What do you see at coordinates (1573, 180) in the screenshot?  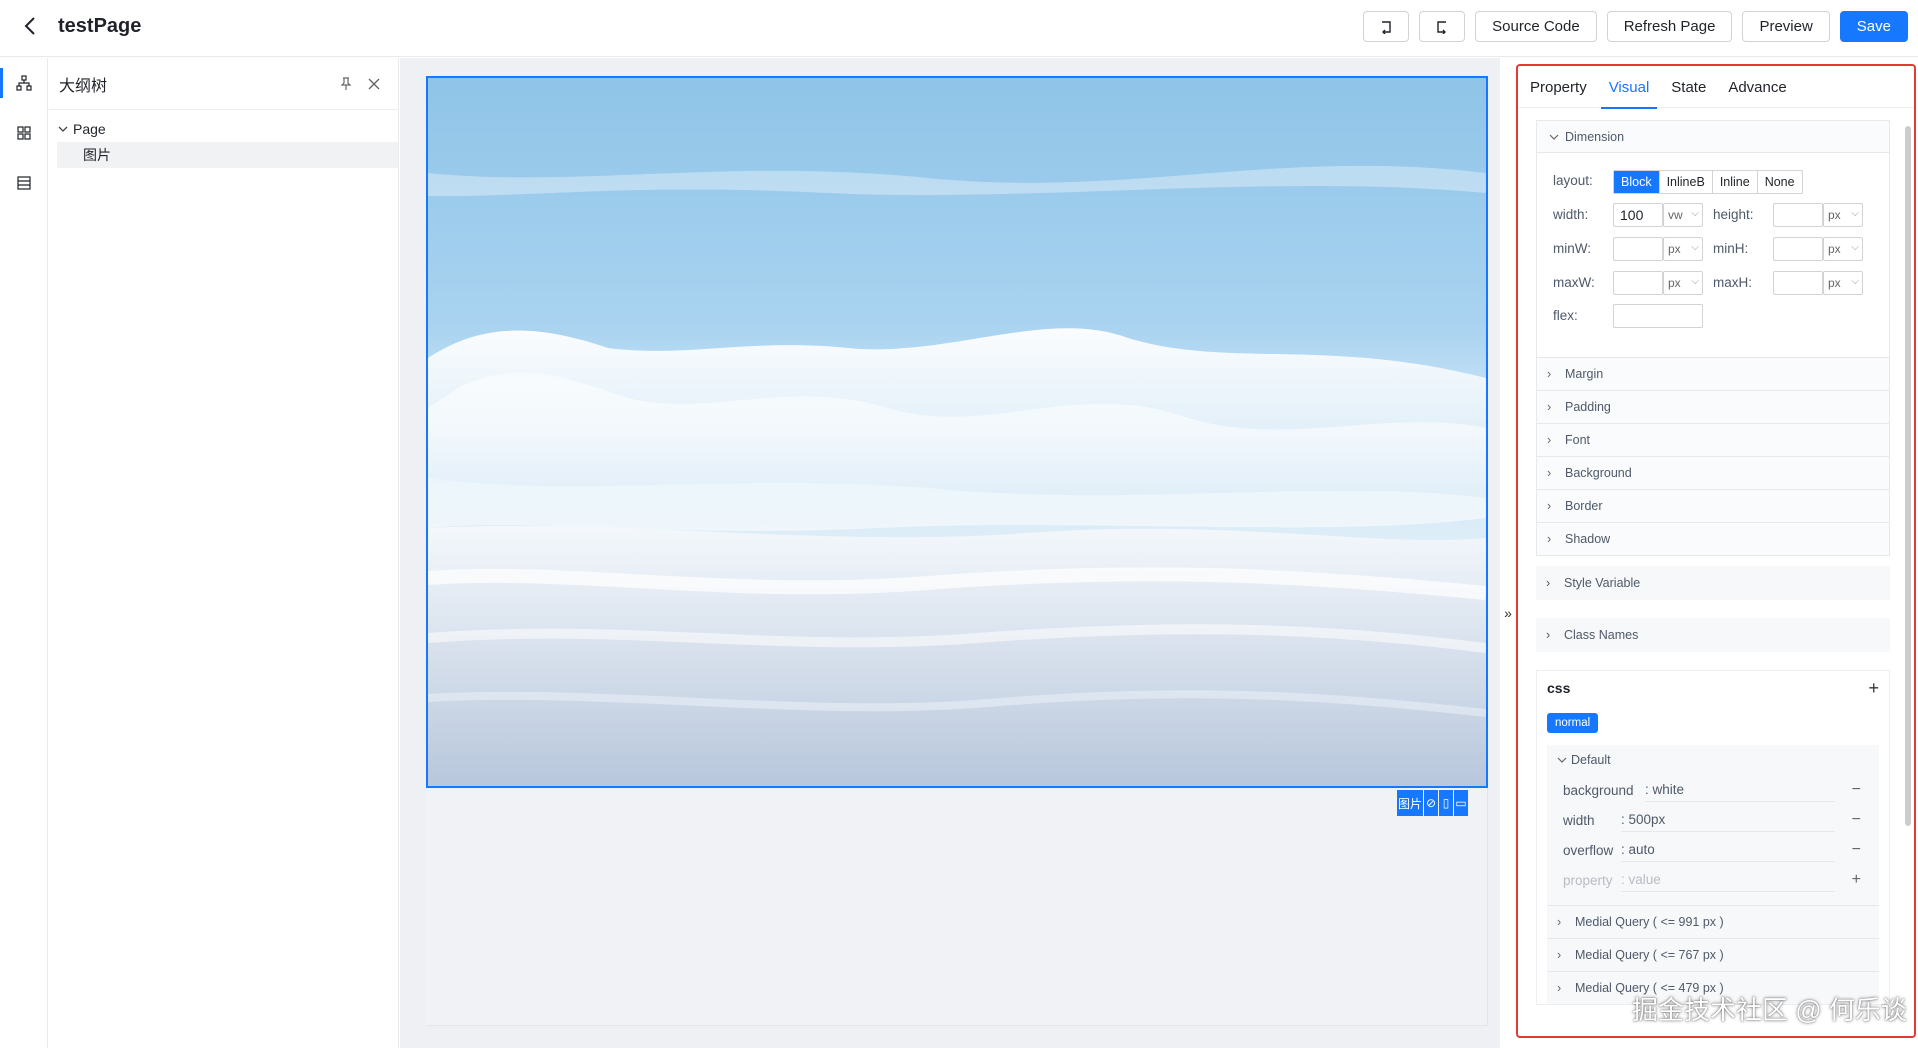 I see `layout-label: layout:` at bounding box center [1573, 180].